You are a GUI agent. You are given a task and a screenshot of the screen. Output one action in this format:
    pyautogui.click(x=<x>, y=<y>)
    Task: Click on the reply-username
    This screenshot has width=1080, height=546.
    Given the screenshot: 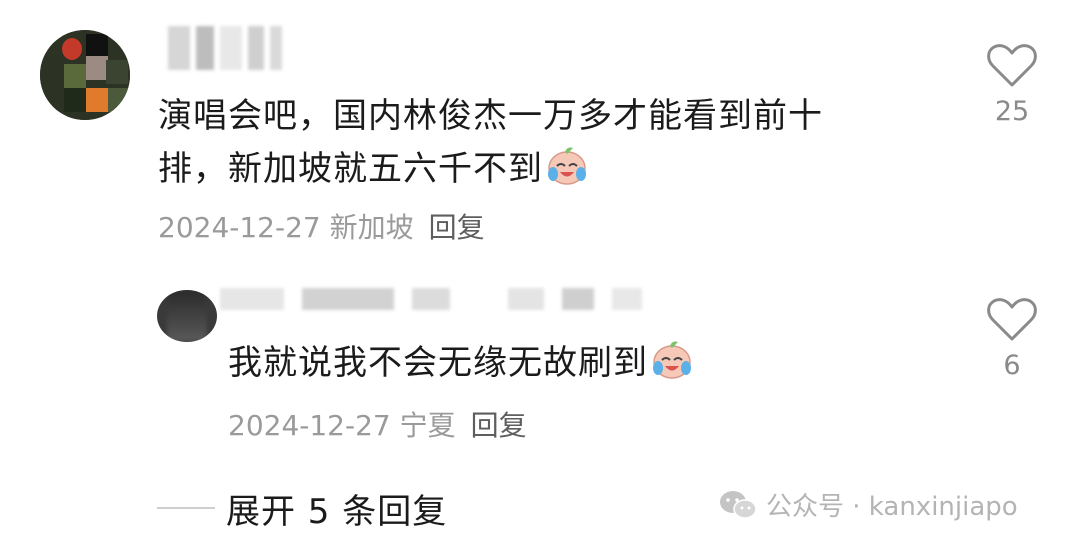 What is the action you would take?
    pyautogui.click(x=431, y=299)
    